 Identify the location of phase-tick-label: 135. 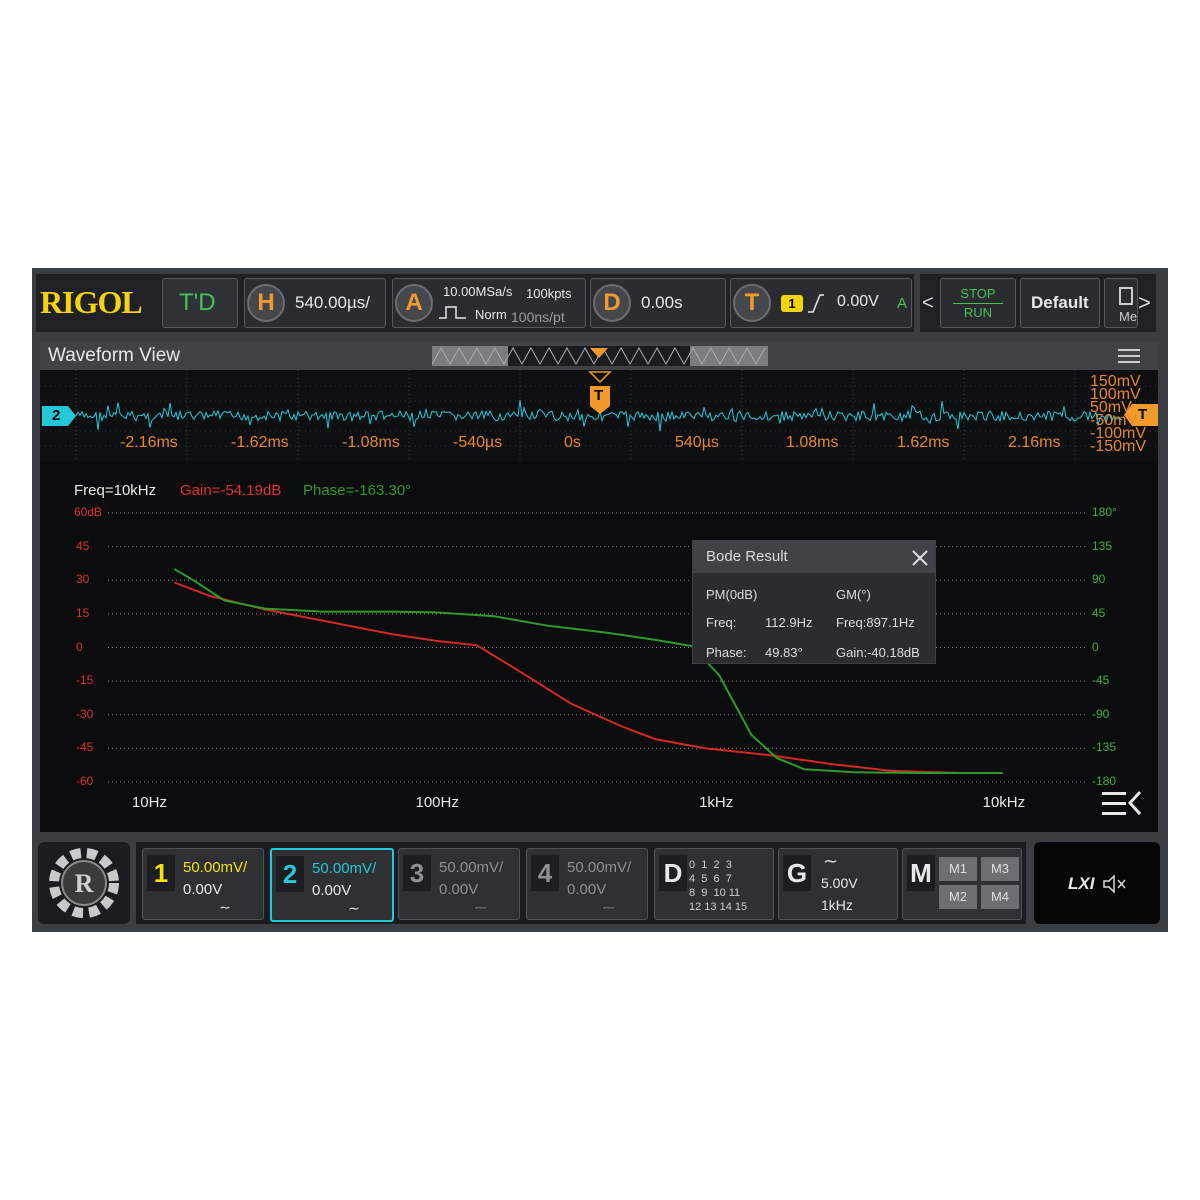
(1102, 545).